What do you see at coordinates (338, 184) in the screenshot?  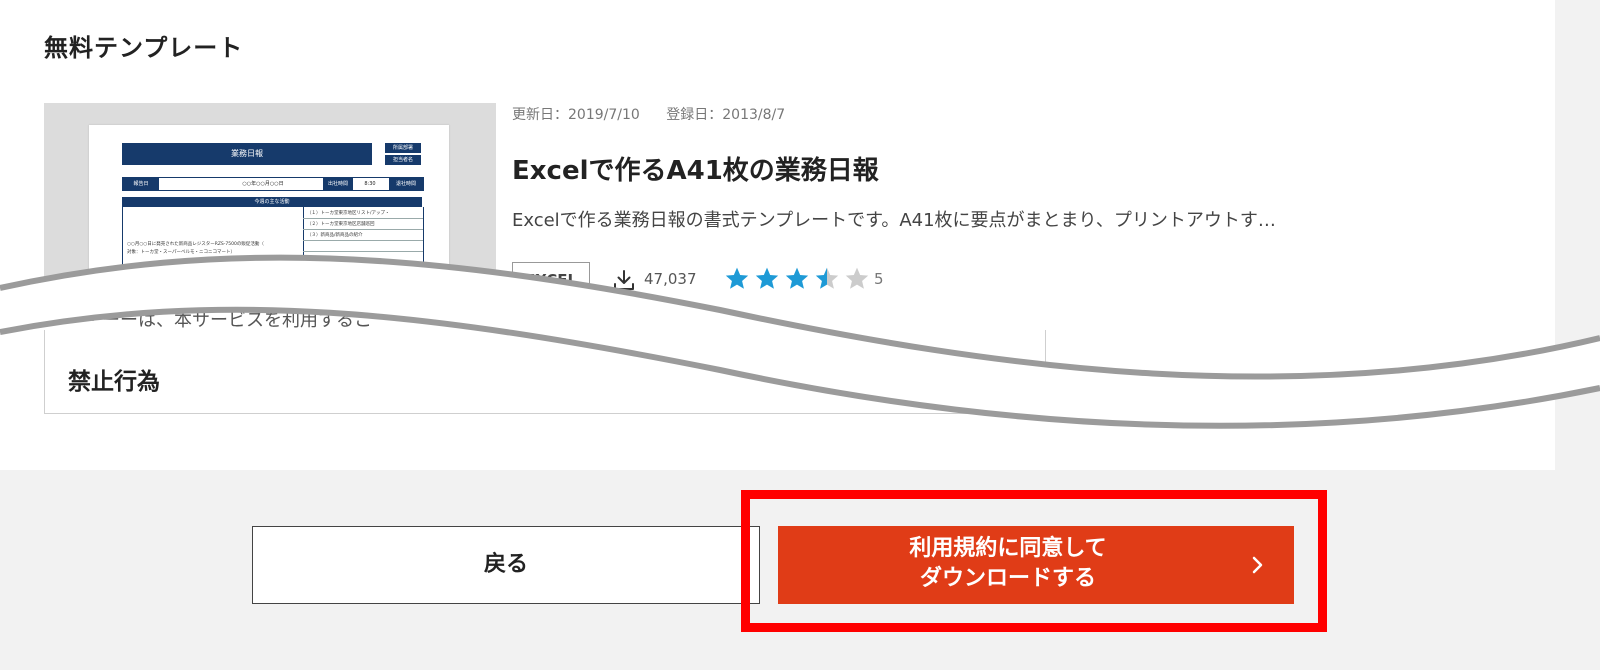 I see `thumbnail-row-label: 出社時間` at bounding box center [338, 184].